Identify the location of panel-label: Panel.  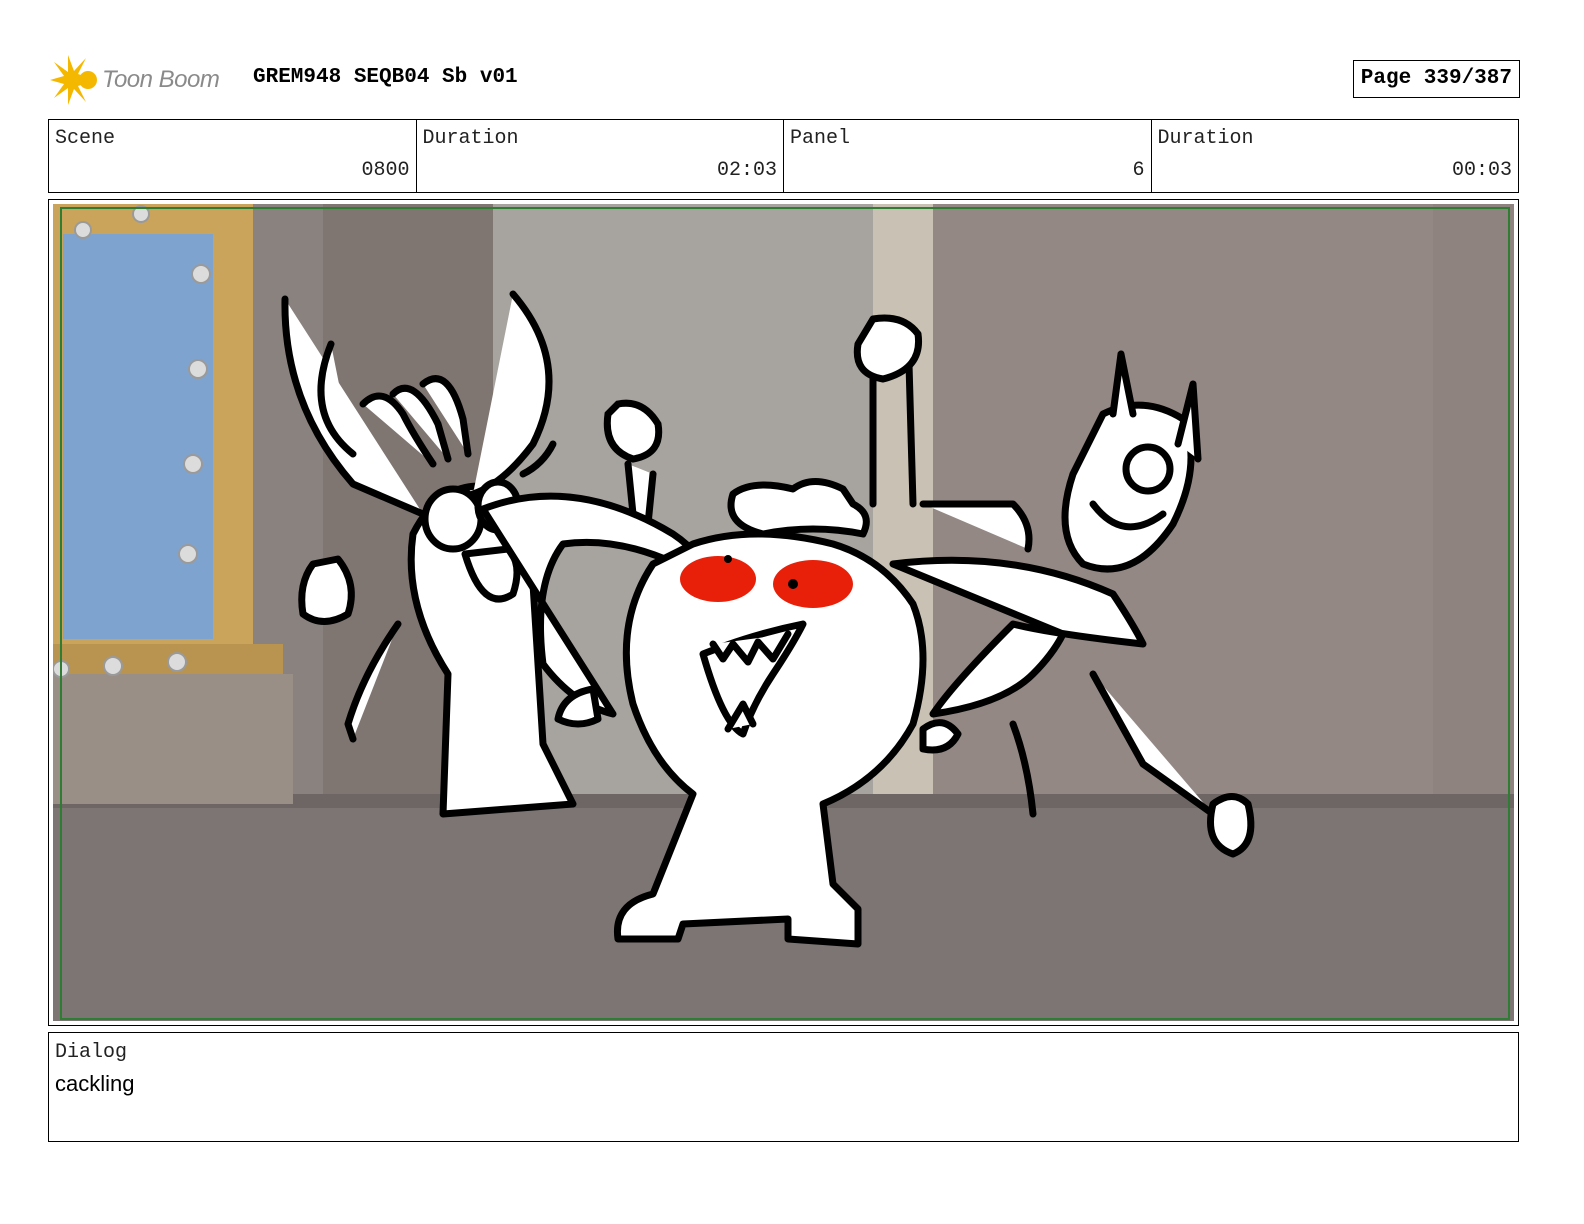
(820, 138).